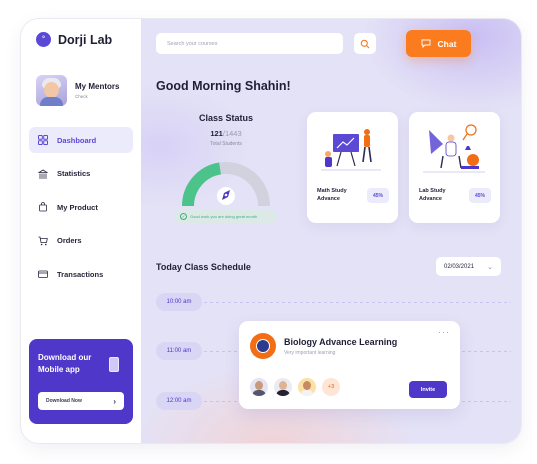 This screenshot has width=537, height=464. I want to click on card-icon, so click(43, 274).